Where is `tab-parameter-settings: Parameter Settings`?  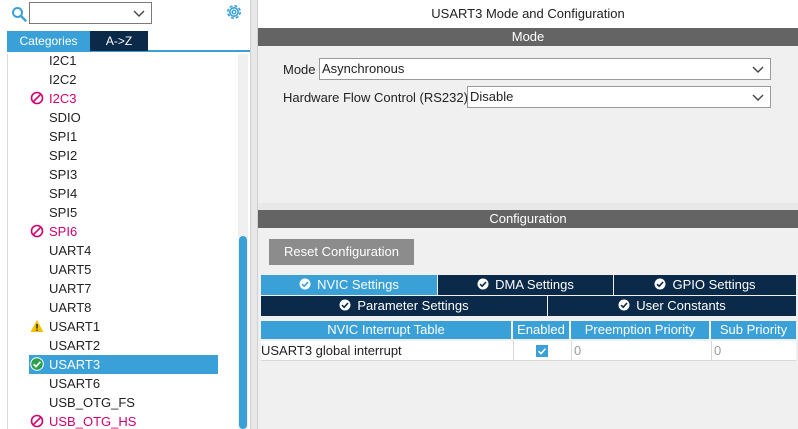
tab-parameter-settings: Parameter Settings is located at coordinates (404, 306).